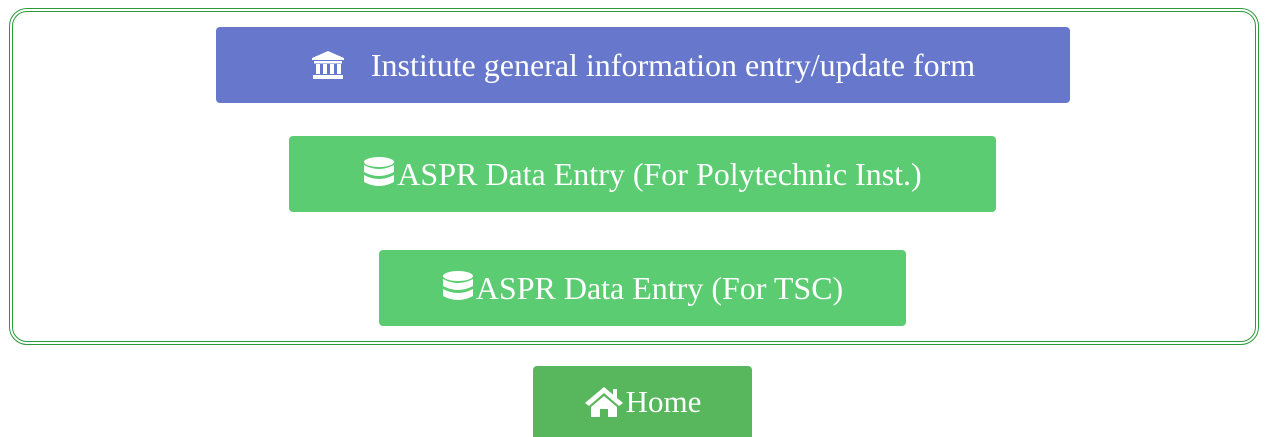 The width and height of the screenshot is (1267, 437). What do you see at coordinates (328, 65) in the screenshot?
I see `institution-icon` at bounding box center [328, 65].